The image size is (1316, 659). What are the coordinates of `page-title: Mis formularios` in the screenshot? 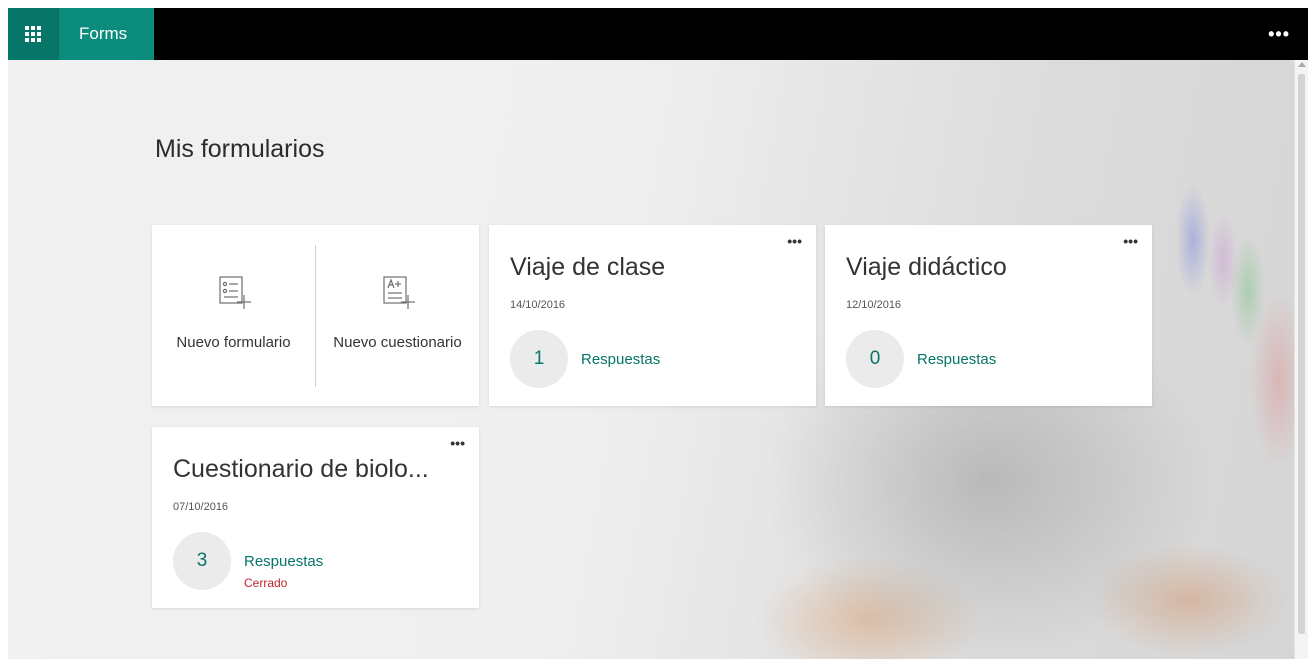 It's located at (240, 149).